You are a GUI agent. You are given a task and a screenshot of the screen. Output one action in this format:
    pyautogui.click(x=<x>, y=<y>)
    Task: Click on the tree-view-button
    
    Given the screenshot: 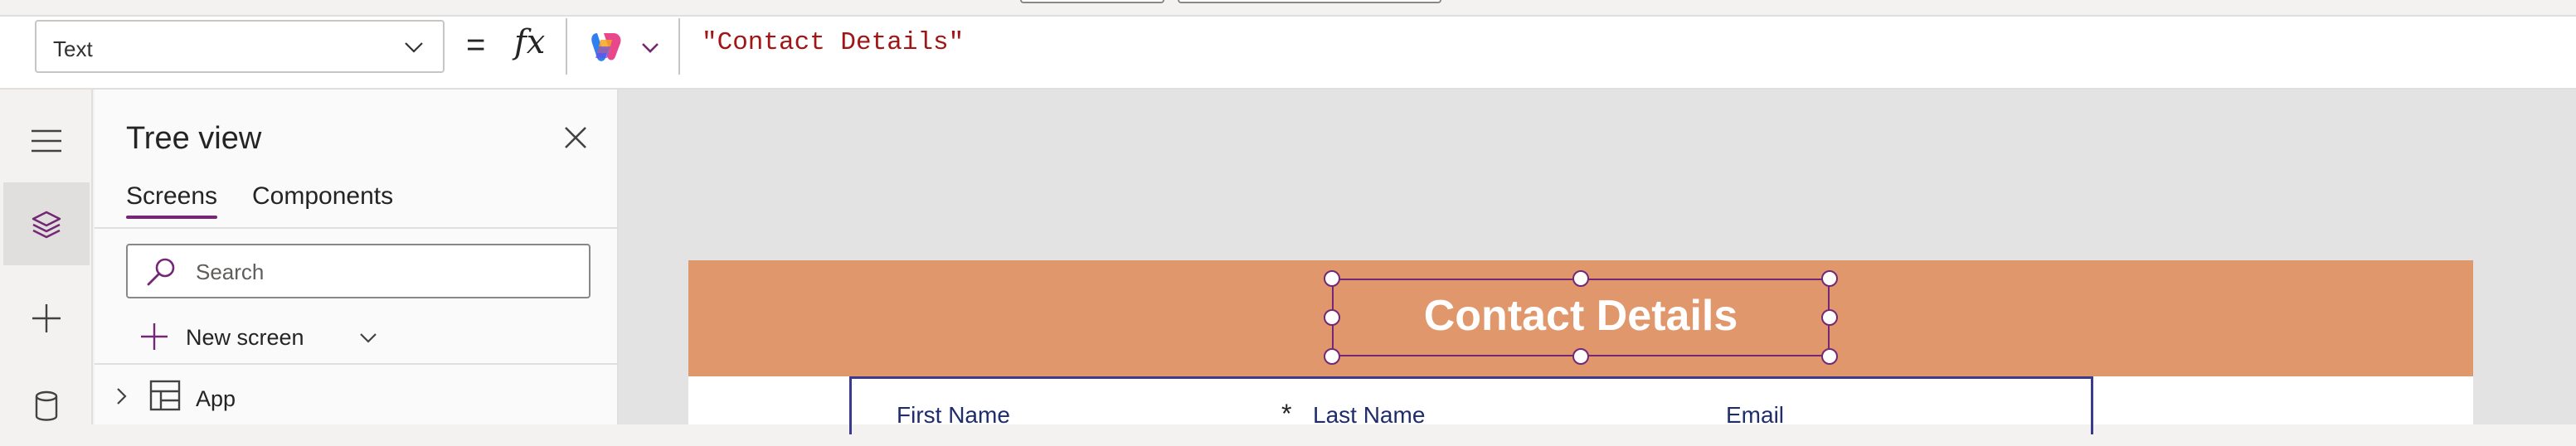 What is the action you would take?
    pyautogui.click(x=47, y=223)
    